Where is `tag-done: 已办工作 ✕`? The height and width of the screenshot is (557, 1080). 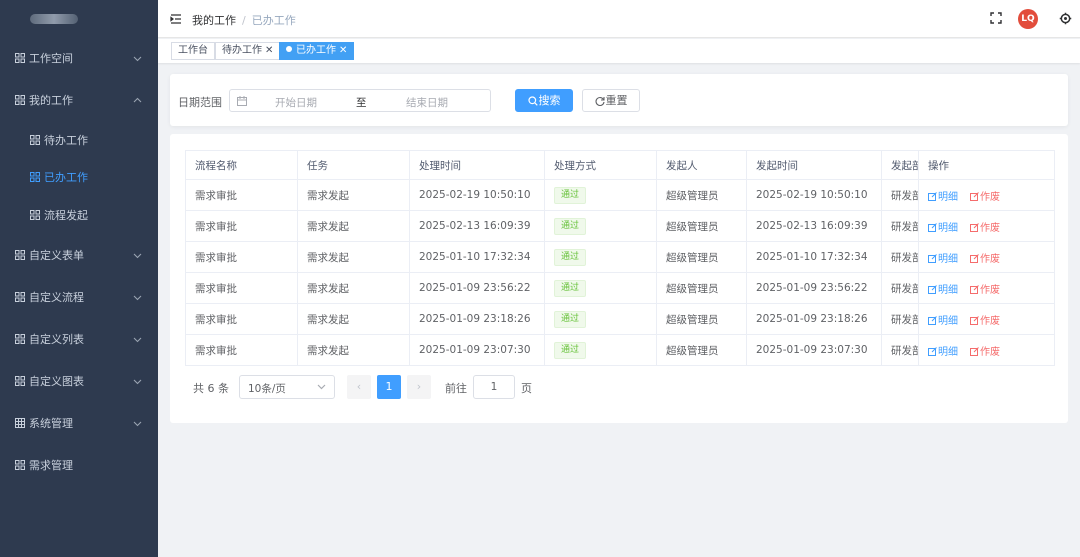 tag-done: 已办工作 ✕ is located at coordinates (317, 51).